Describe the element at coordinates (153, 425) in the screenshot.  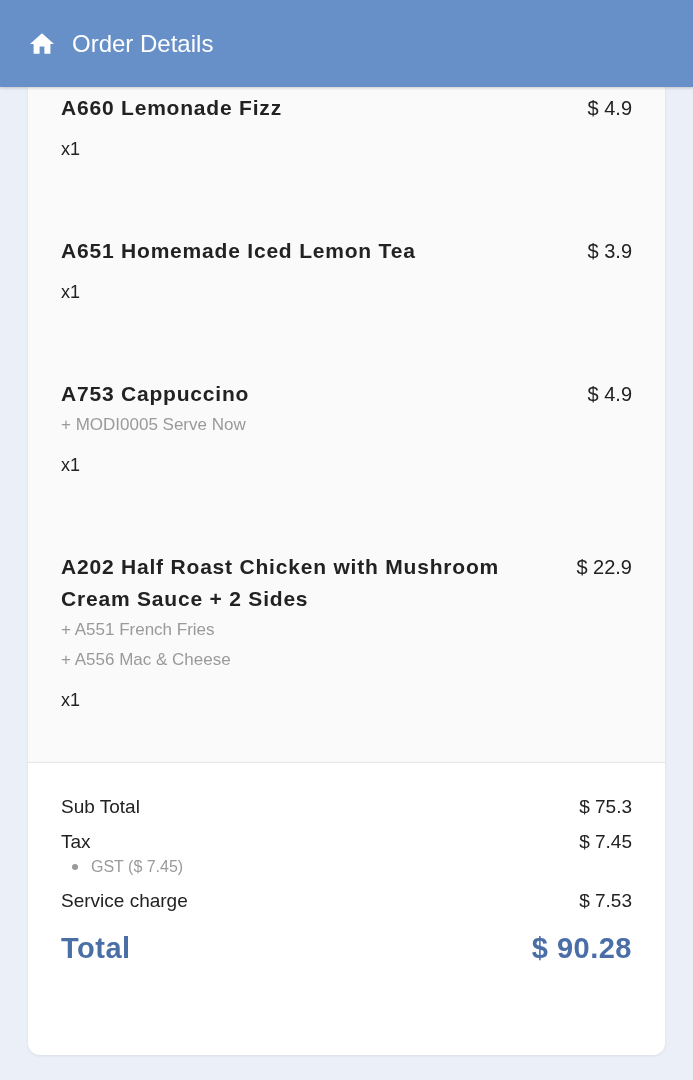
I see `item-modifier: + MODI0005 Serve Now` at that location.